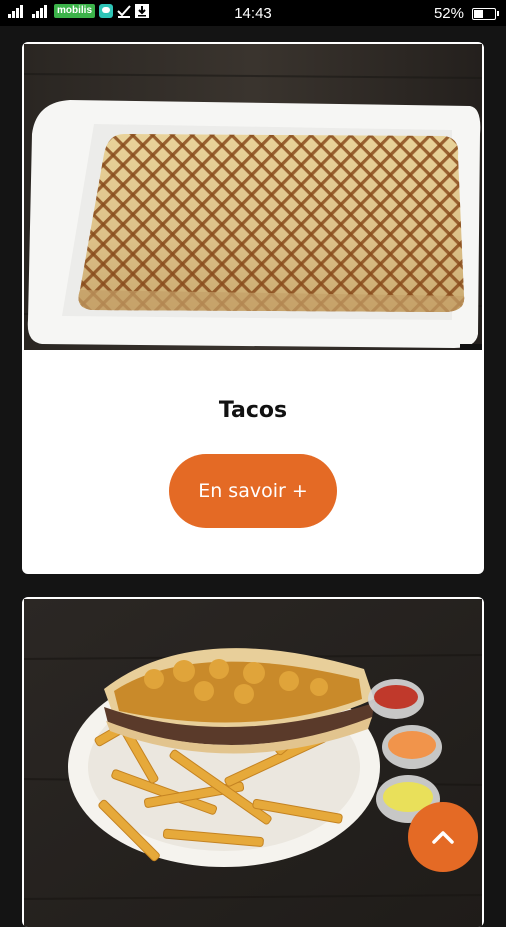 This screenshot has width=506, height=927. Describe the element at coordinates (448, 13) in the screenshot. I see `battery-percent: 52%` at that location.